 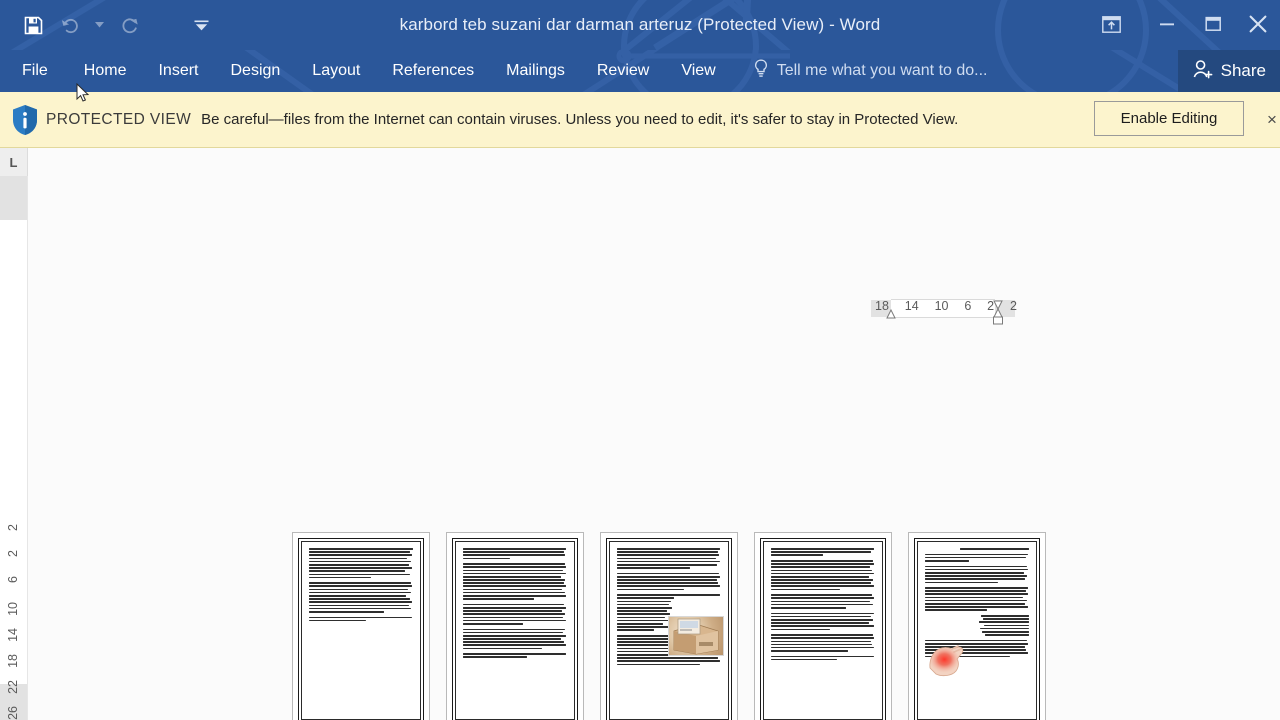 I want to click on ribbon-display-options-icon, so click(x=1111, y=24).